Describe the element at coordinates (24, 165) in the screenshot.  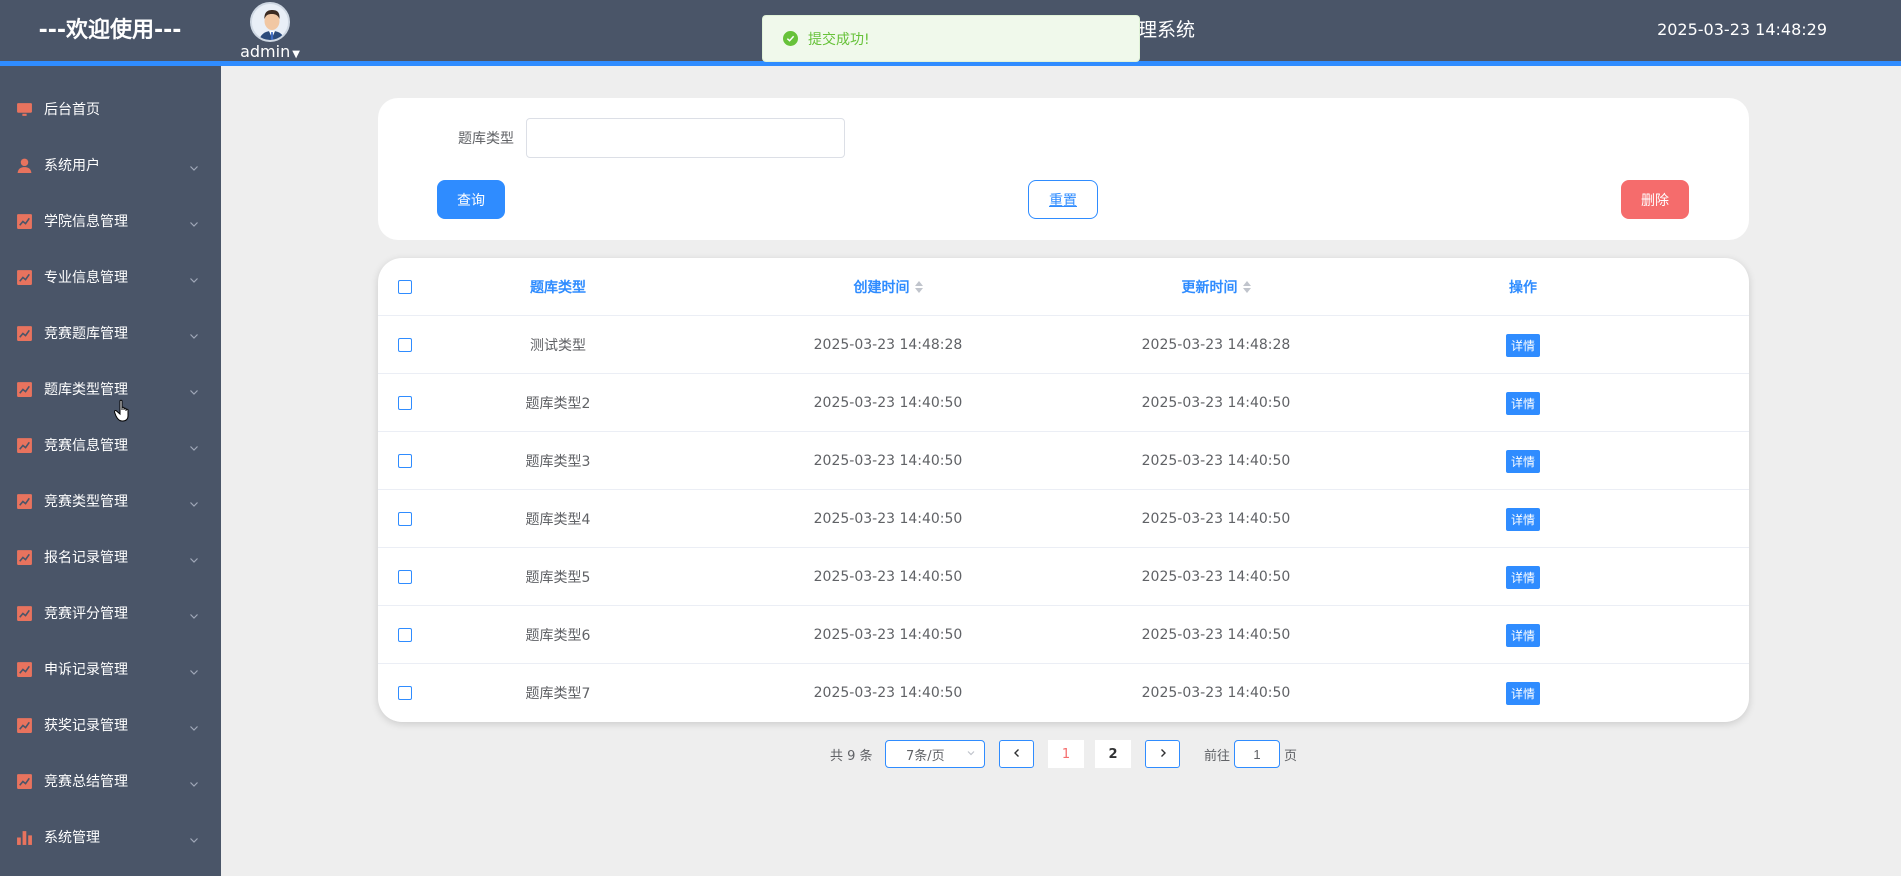
I see `user-icon` at that location.